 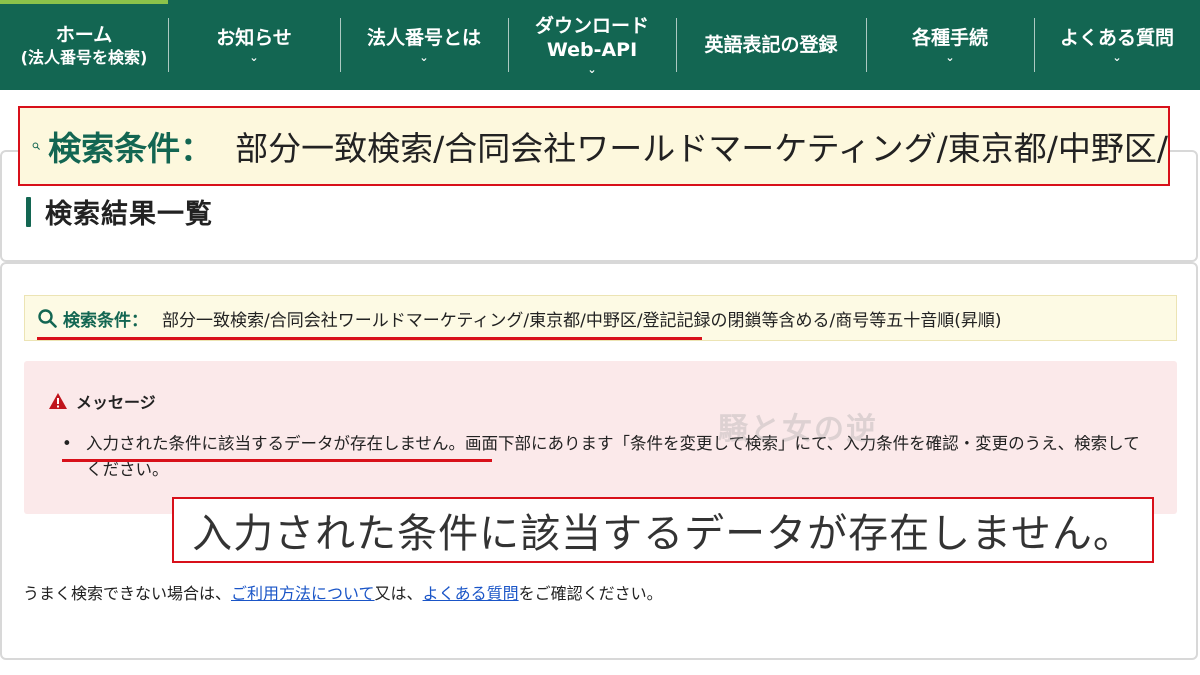 What do you see at coordinates (423, 38) in the screenshot?
I see `nav-item-about-label: 法人番号とは` at bounding box center [423, 38].